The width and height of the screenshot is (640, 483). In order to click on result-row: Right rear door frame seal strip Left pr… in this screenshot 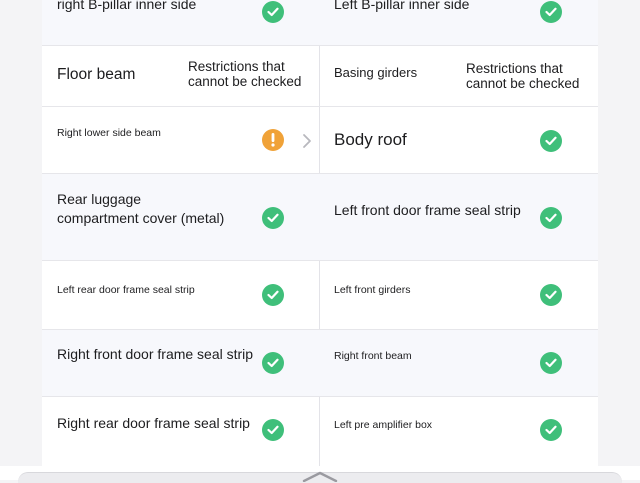, I will do `click(320, 431)`.